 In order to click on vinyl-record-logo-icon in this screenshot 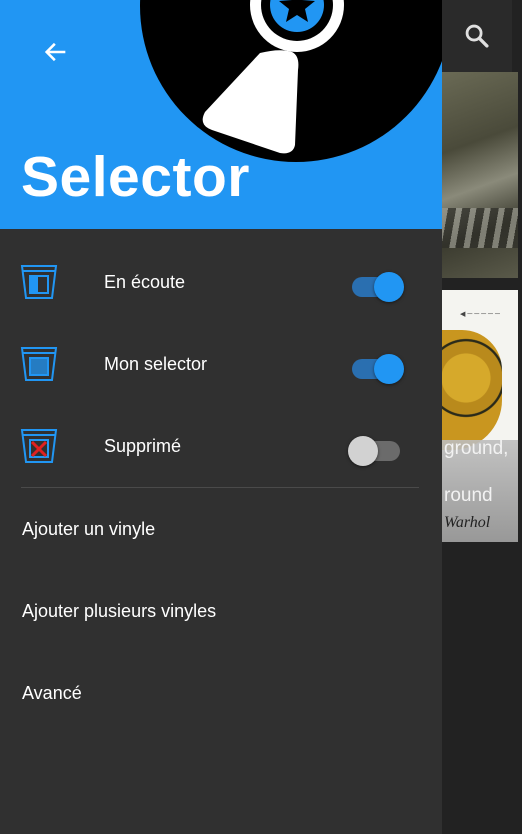, I will do `click(291, 81)`.